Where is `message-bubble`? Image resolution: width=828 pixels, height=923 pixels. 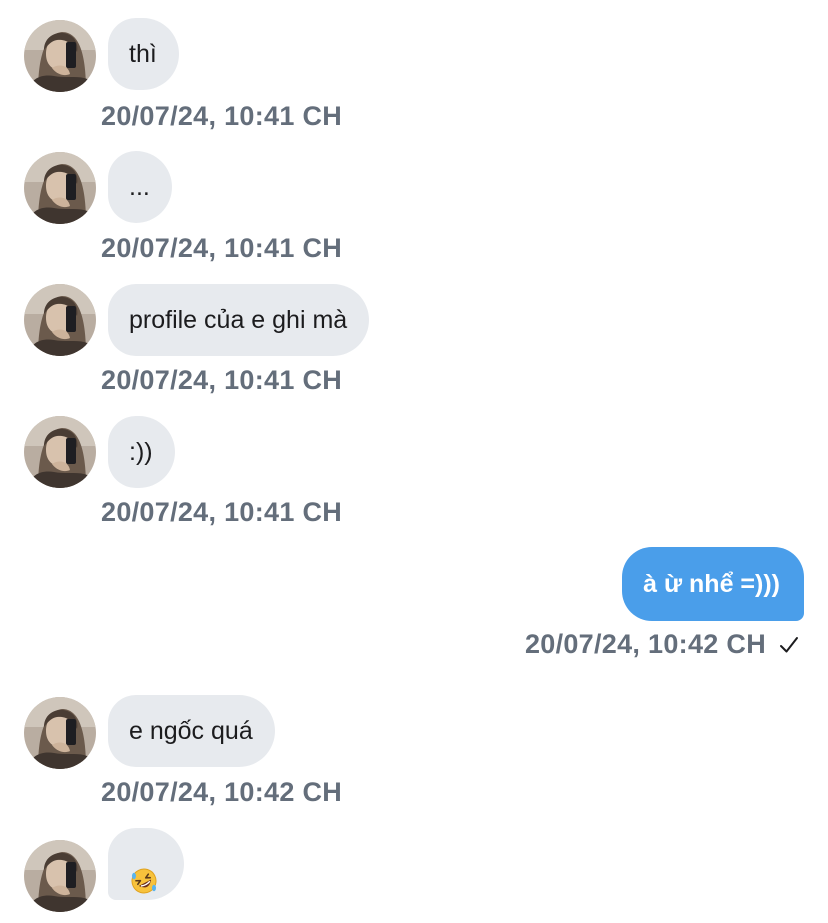 message-bubble is located at coordinates (146, 864).